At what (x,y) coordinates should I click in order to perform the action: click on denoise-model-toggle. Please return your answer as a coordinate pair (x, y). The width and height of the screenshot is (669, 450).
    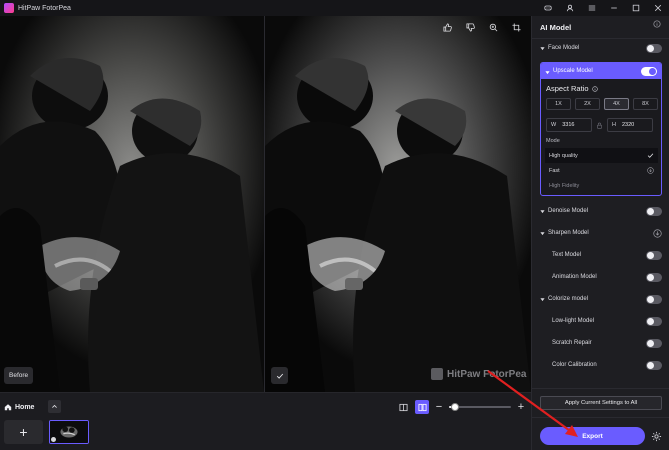
    Looking at the image, I should click on (654, 211).